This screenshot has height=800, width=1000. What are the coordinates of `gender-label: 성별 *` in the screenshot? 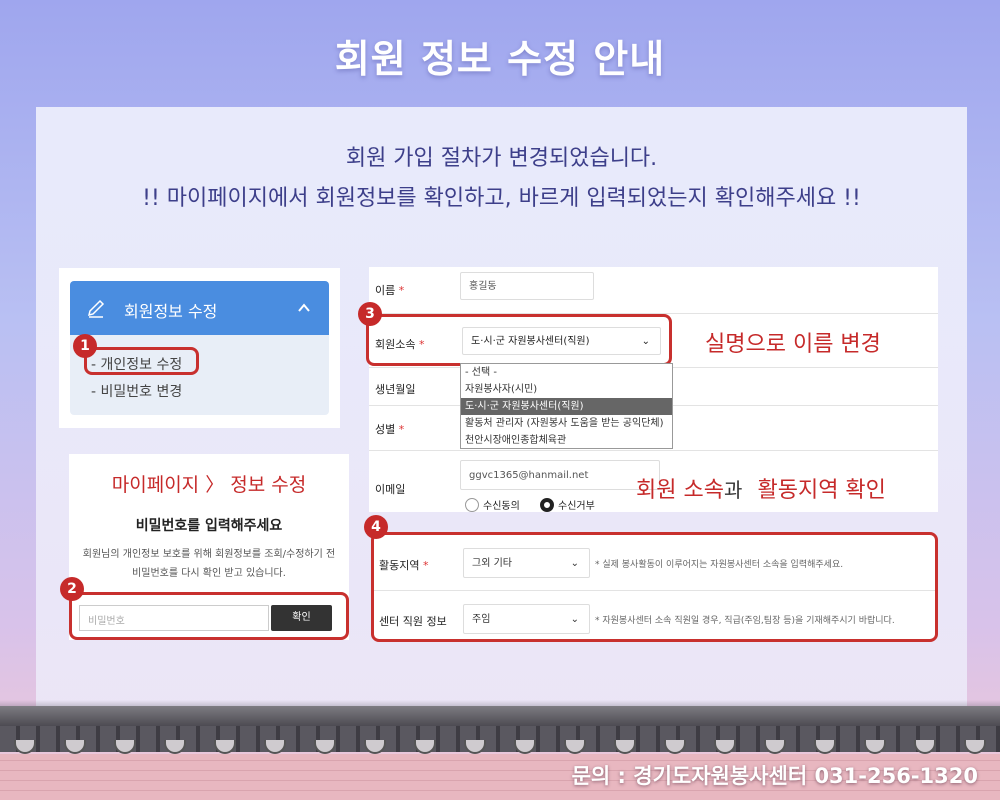 It's located at (389, 429).